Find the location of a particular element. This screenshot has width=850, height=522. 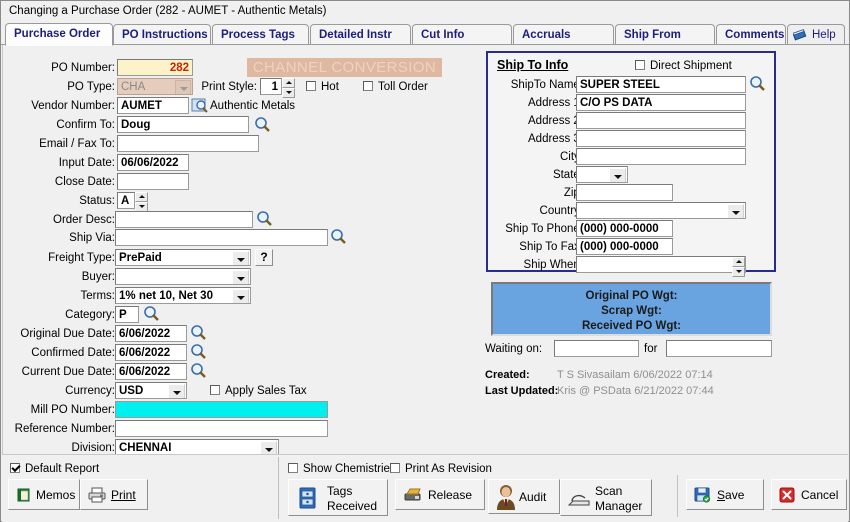

tab-purchase-order: Purchase Order is located at coordinates (59, 34).